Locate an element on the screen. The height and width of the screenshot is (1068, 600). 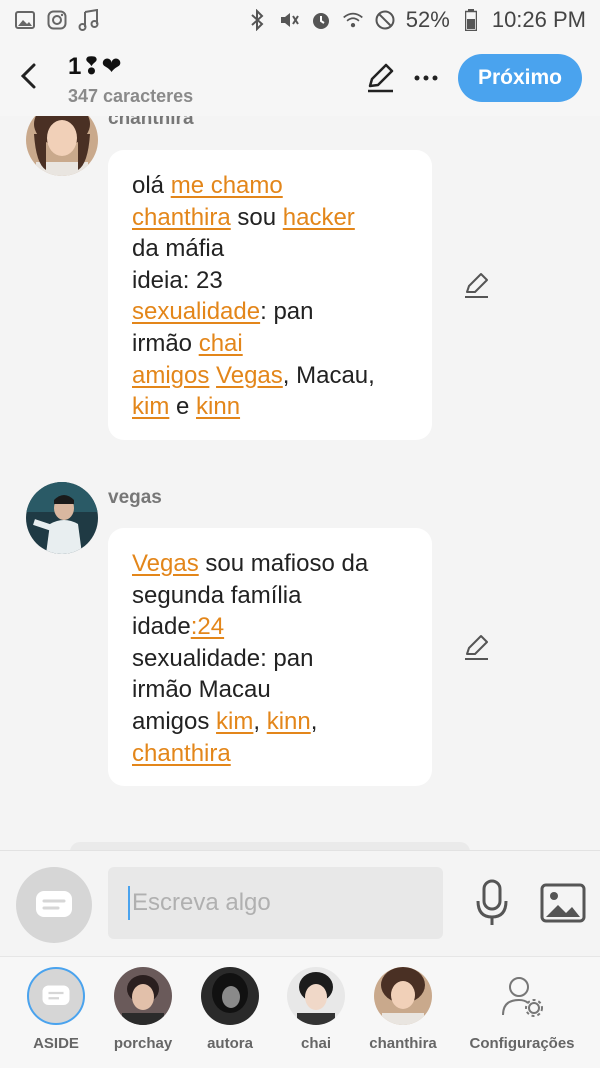
composer: Escreva algo is located at coordinates (300, 903).